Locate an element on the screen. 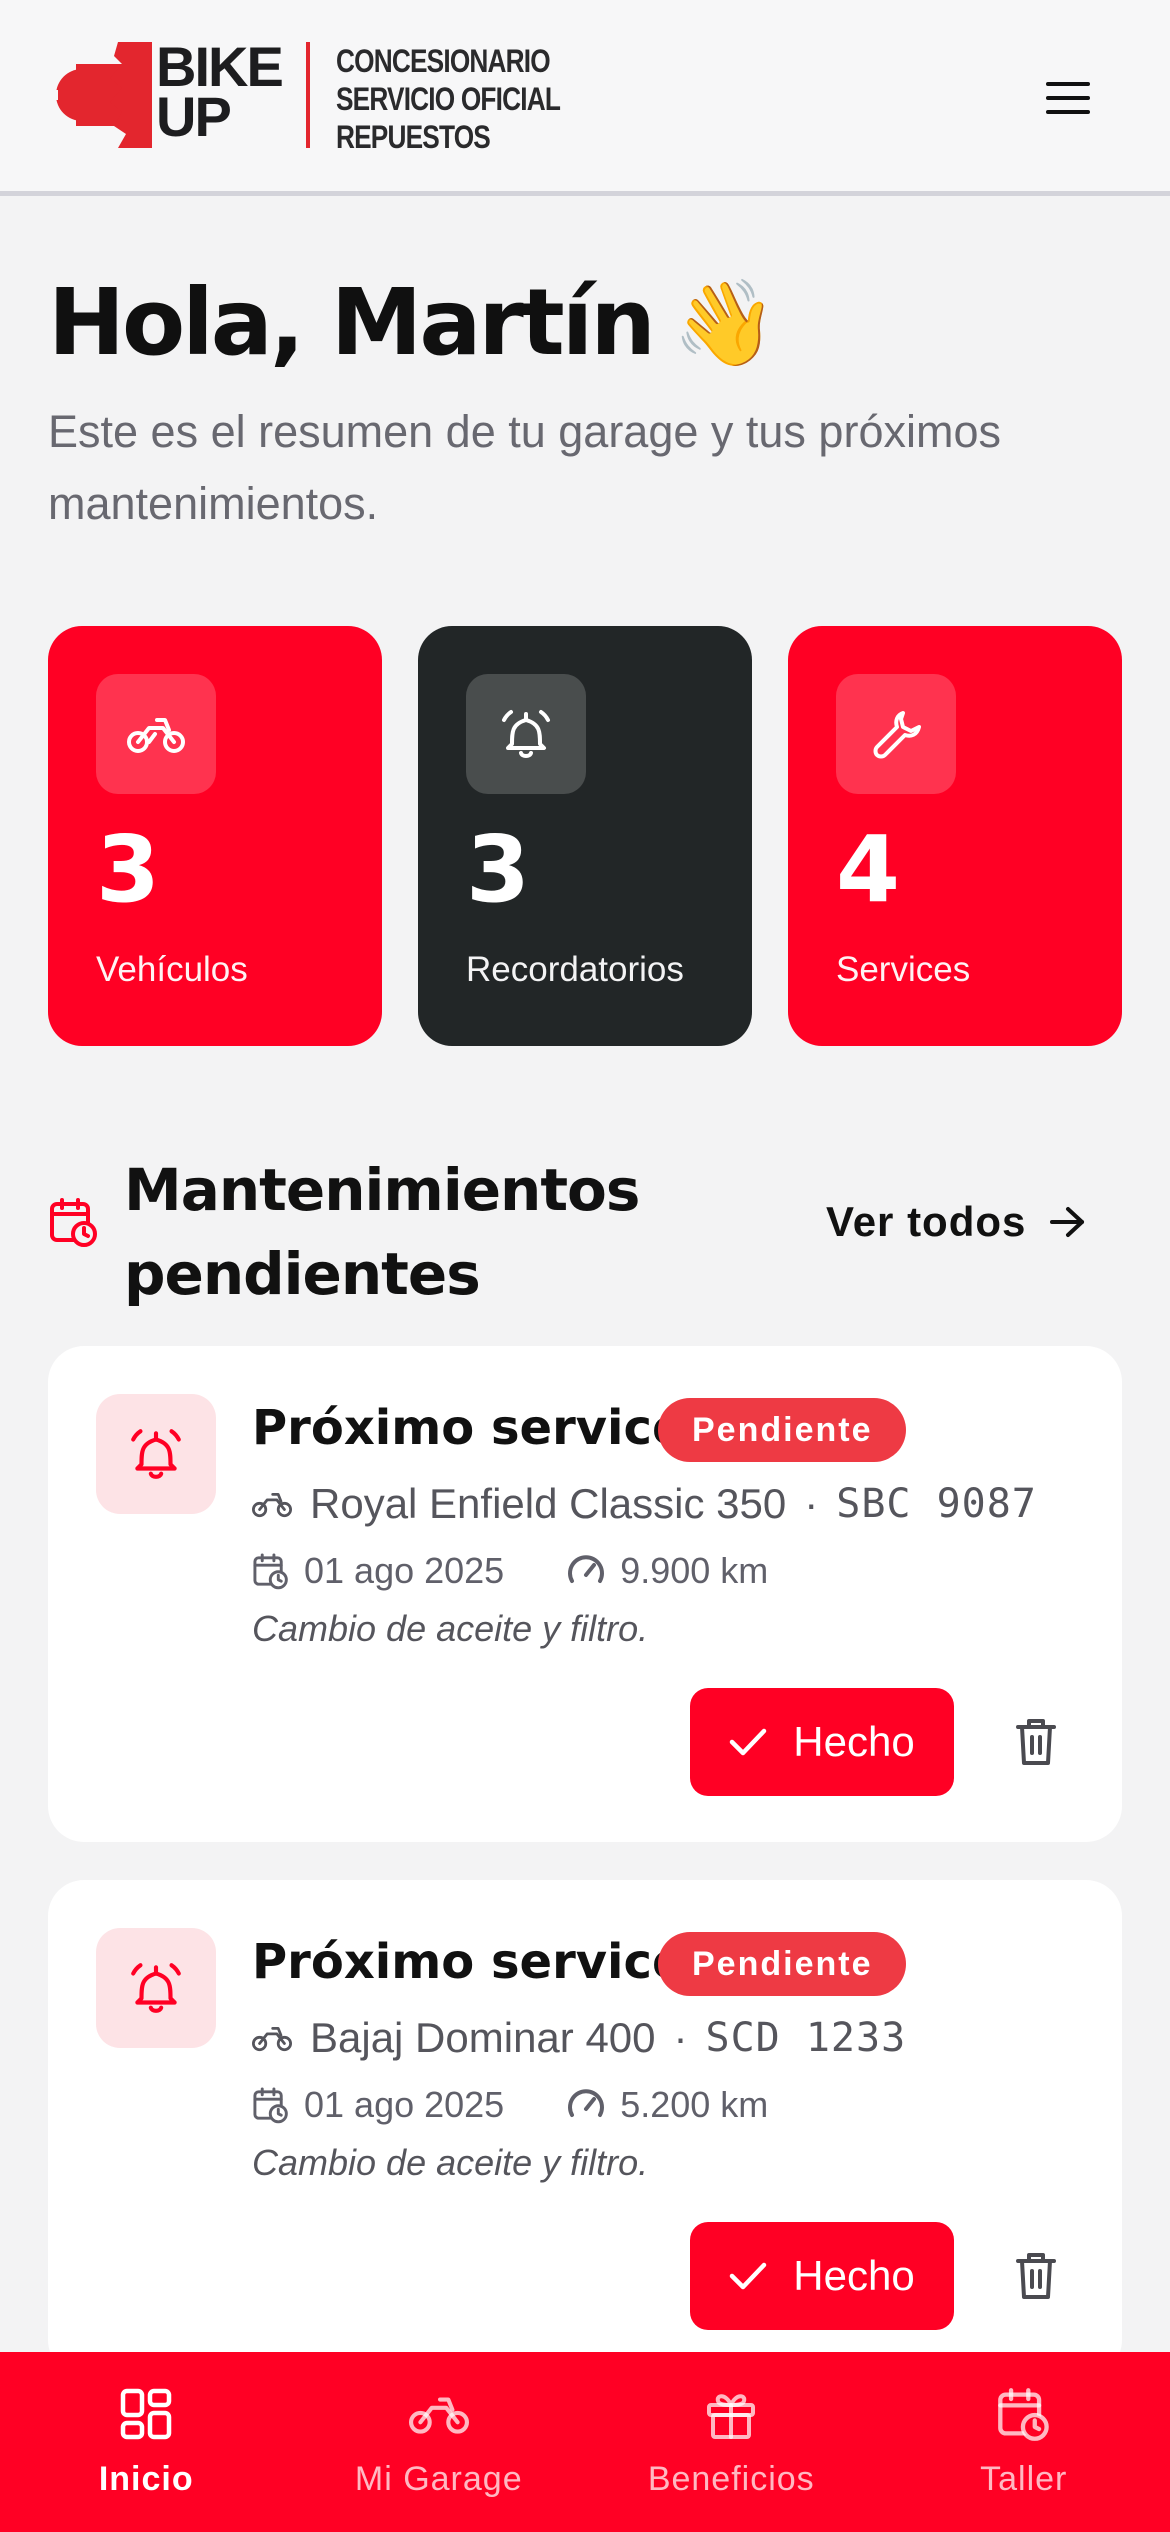 The image size is (1170, 2532). card-meta: 01 ago 2025 9.900 km is located at coordinates (510, 1571).